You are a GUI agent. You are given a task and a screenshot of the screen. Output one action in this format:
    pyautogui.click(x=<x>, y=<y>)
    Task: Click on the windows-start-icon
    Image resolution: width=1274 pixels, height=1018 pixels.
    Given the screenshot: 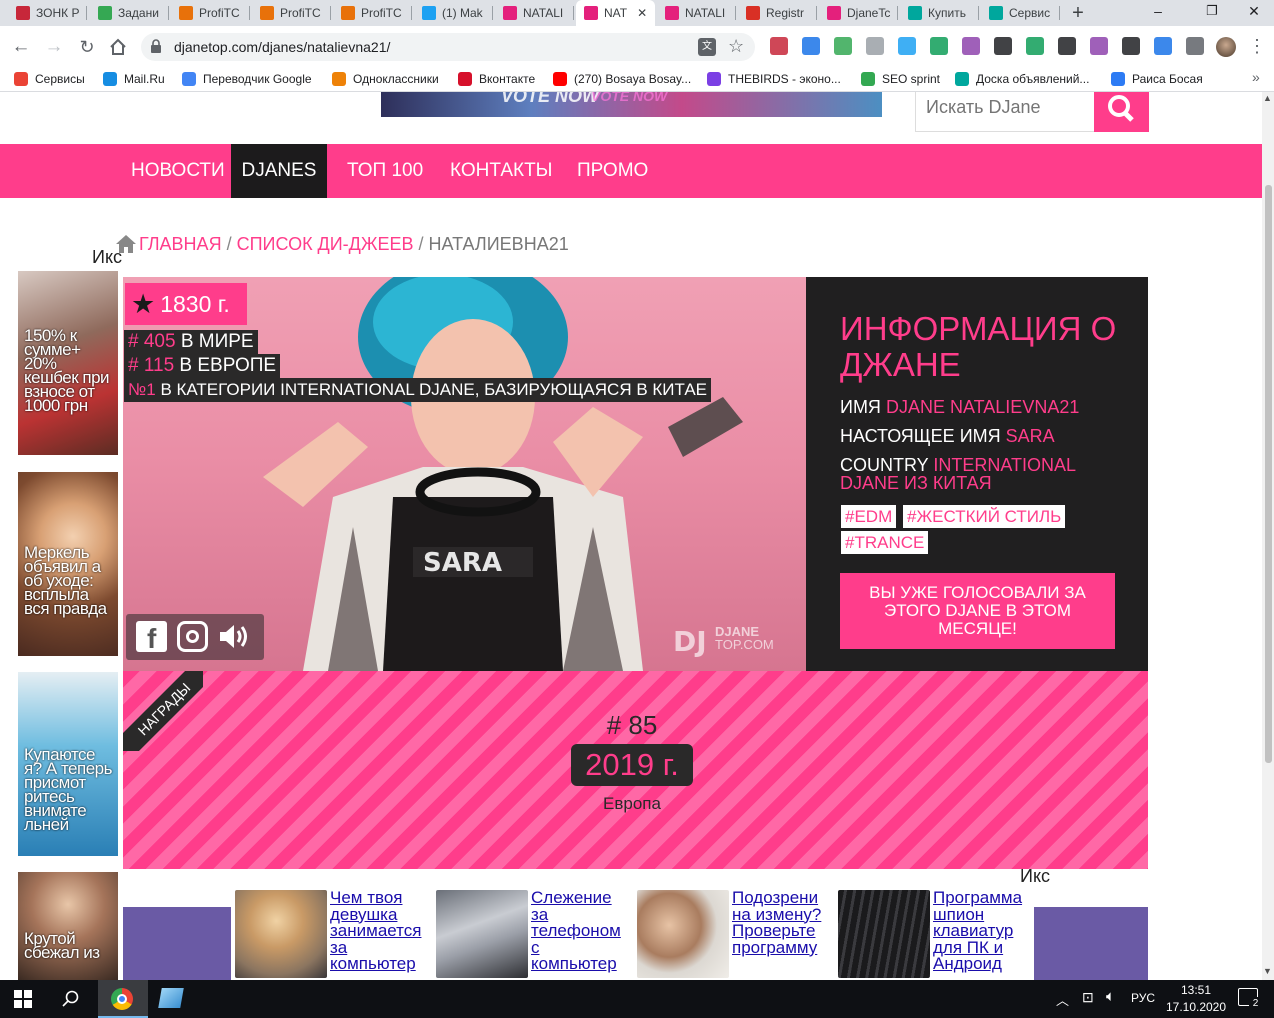 What is the action you would take?
    pyautogui.click(x=23, y=999)
    